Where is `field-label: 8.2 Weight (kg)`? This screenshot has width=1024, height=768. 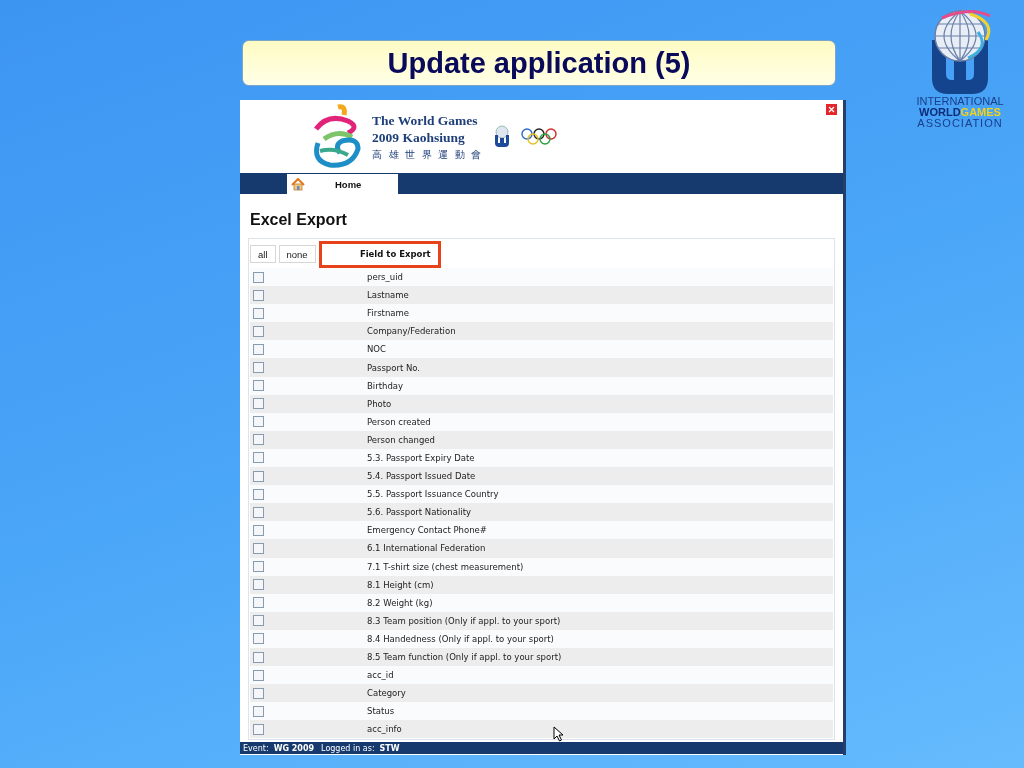
field-label: 8.2 Weight (kg) is located at coordinates (400, 602).